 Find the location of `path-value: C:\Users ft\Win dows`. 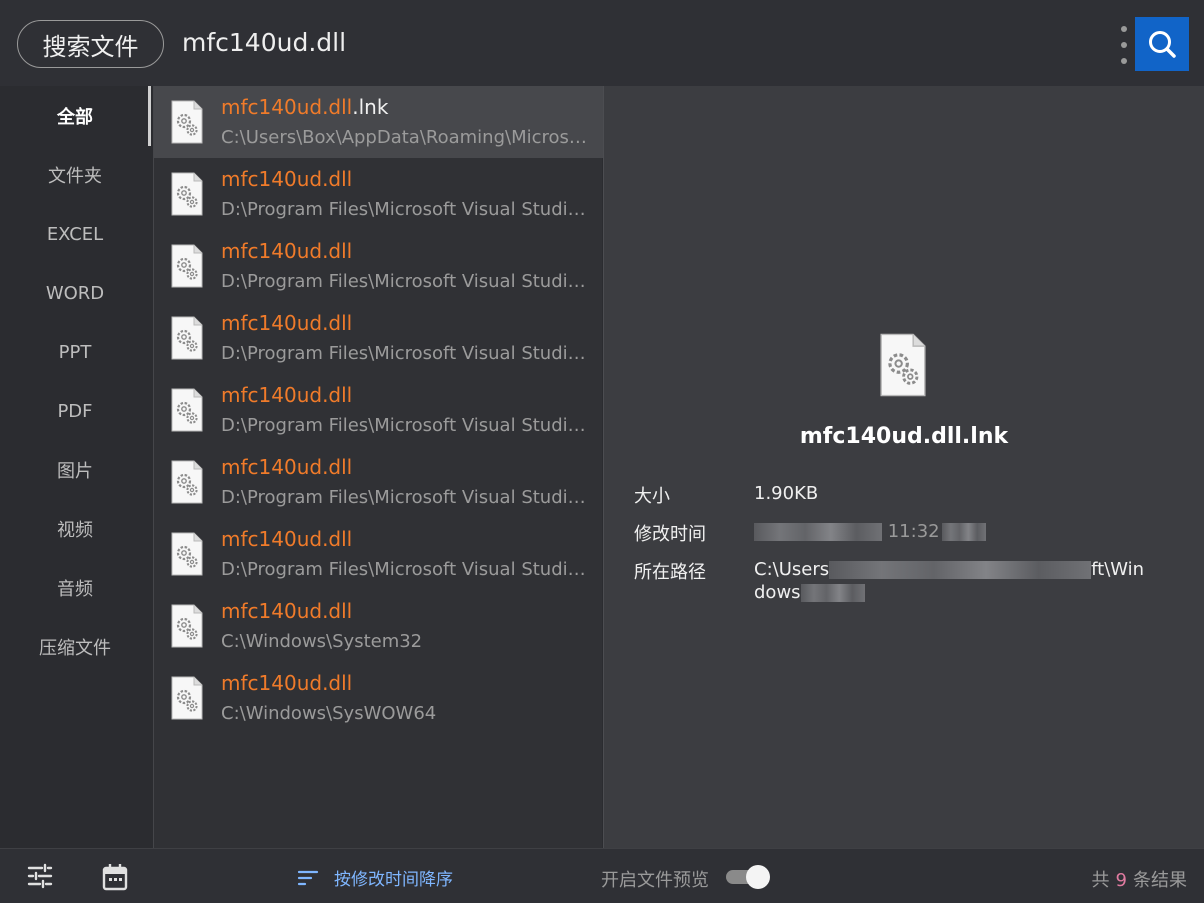

path-value: C:\Users ft\Win dows is located at coordinates (949, 581).